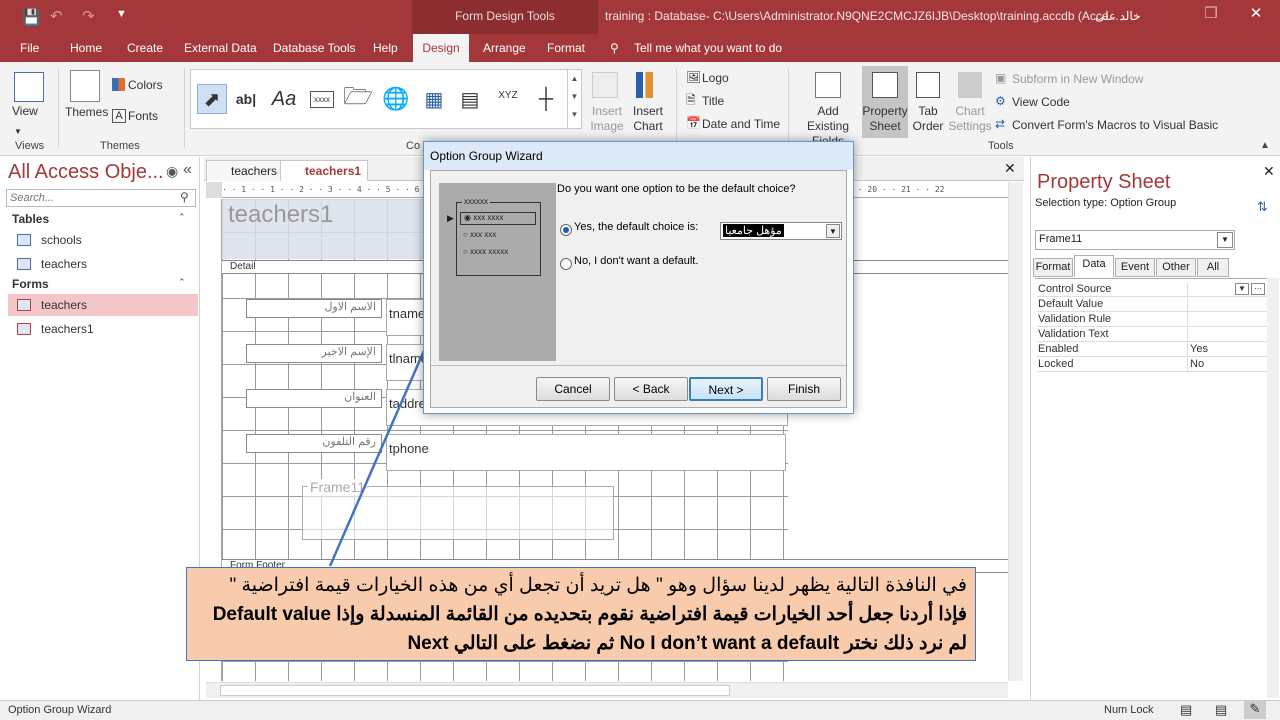 The height and width of the screenshot is (720, 1280). Describe the element at coordinates (1273, 488) in the screenshot. I see `property-scrollbar` at that location.